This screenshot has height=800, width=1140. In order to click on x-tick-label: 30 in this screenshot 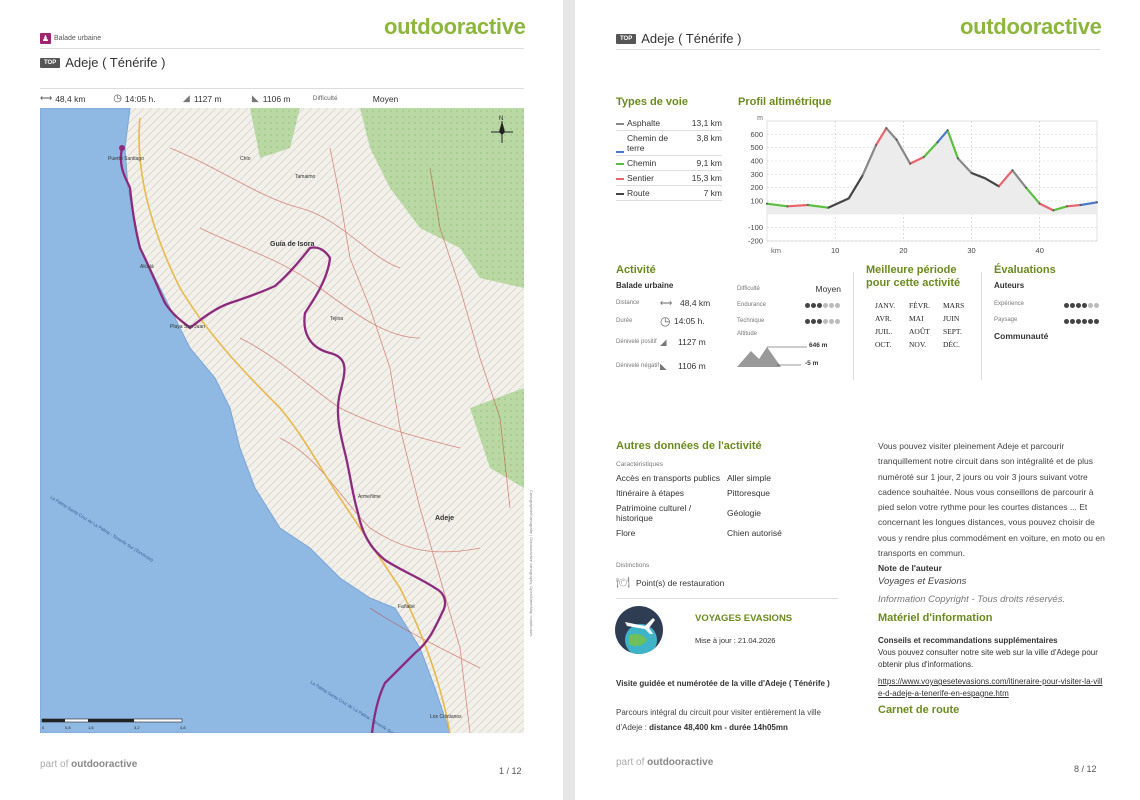, I will do `click(971, 250)`.